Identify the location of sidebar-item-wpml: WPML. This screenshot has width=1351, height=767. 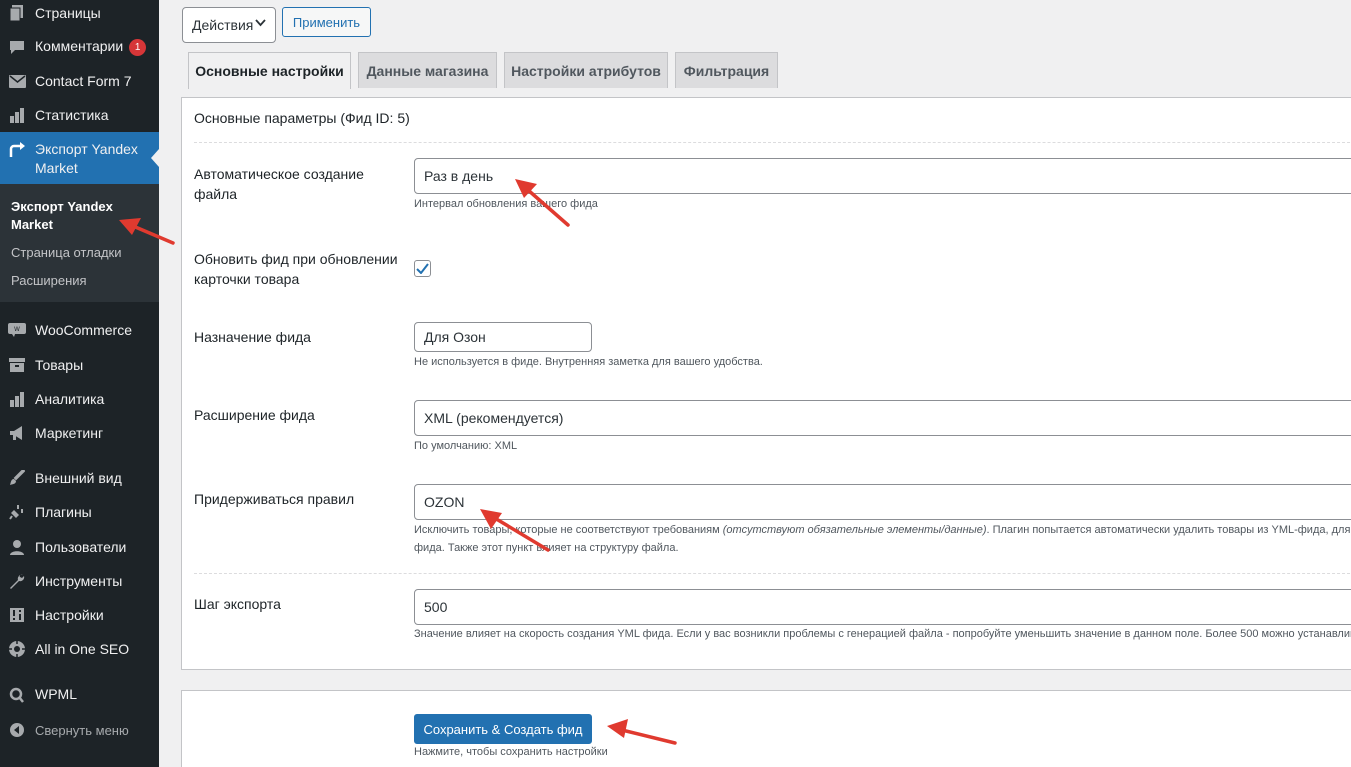
(79, 694).